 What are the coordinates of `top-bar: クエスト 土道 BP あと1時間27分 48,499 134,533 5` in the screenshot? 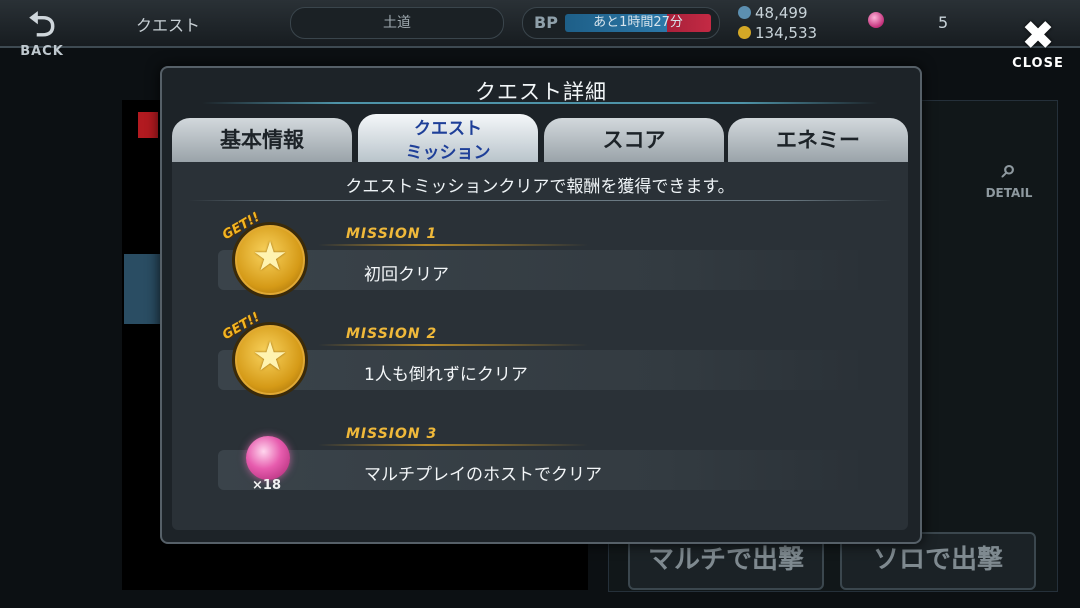 It's located at (540, 24).